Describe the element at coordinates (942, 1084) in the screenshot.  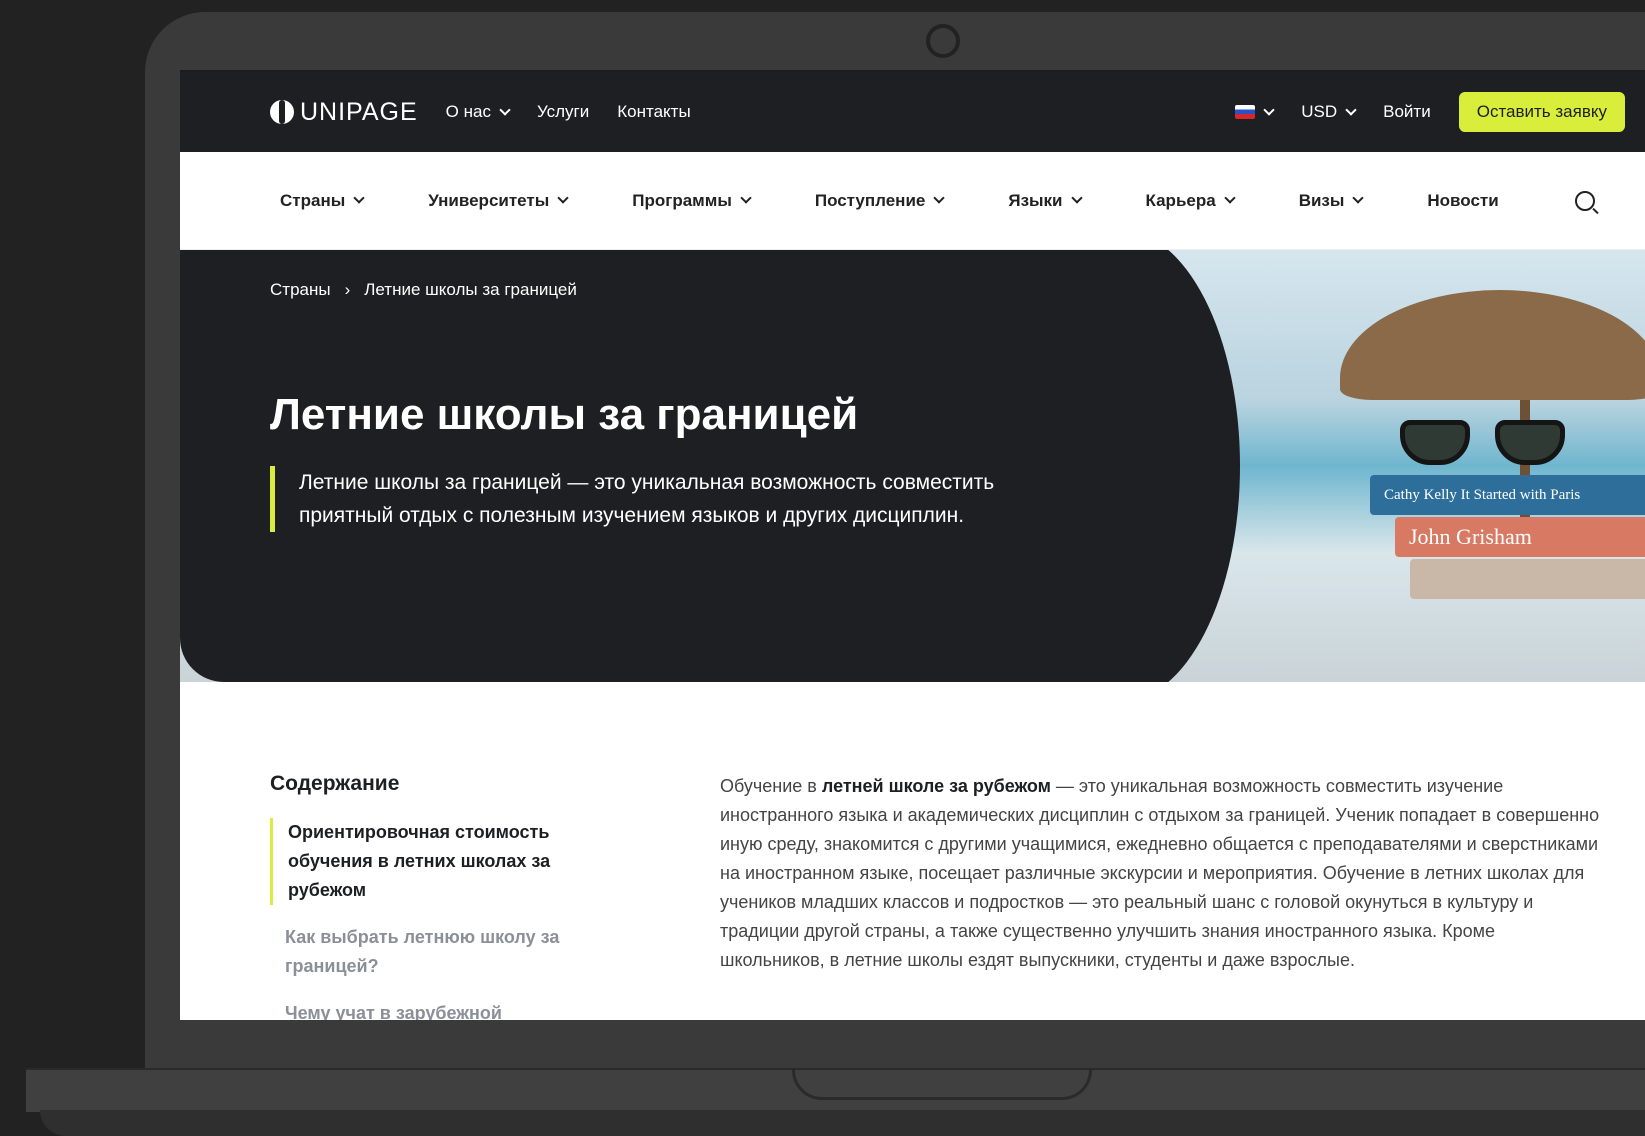
I see `laptop-notch` at that location.